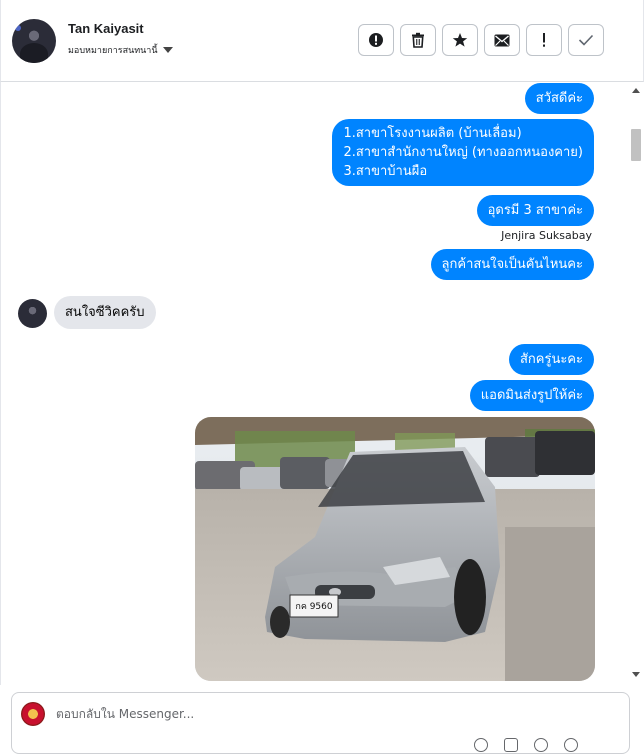  I want to click on sender-label: Jenjira Suksabay, so click(546, 235).